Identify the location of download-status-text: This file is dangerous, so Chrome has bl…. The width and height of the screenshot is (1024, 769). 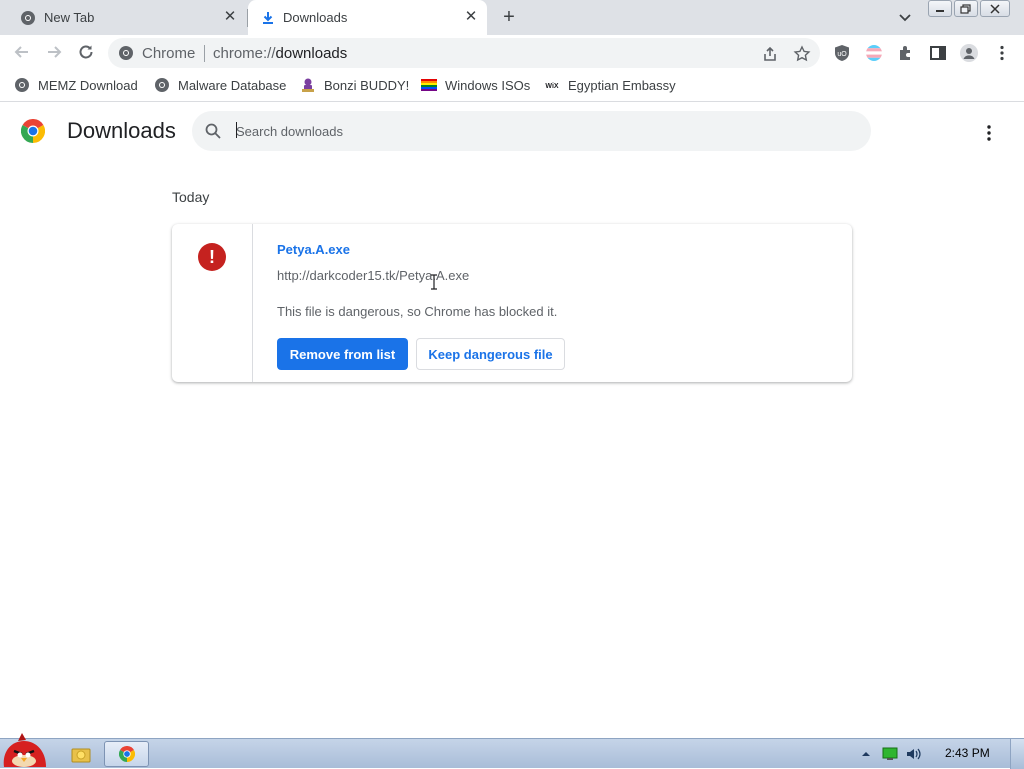
(417, 311).